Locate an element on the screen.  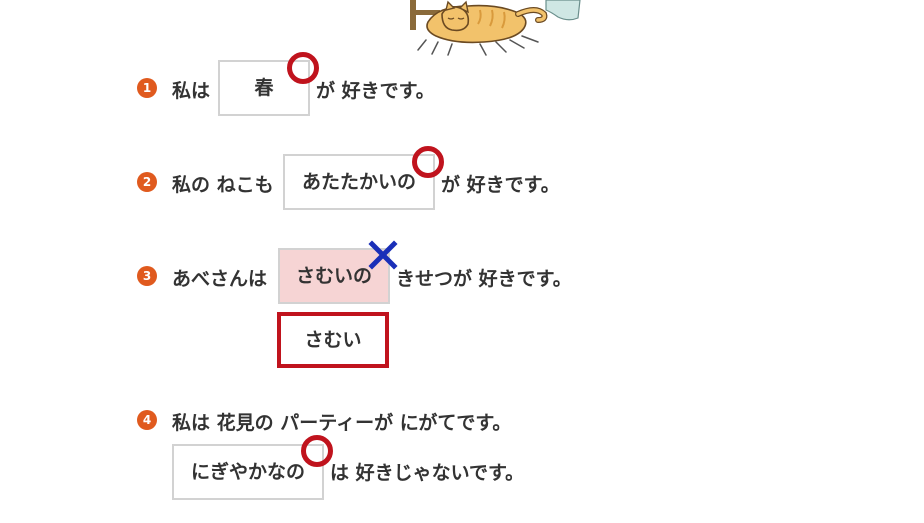
sleeping-cat-illustration is located at coordinates (495, 28).